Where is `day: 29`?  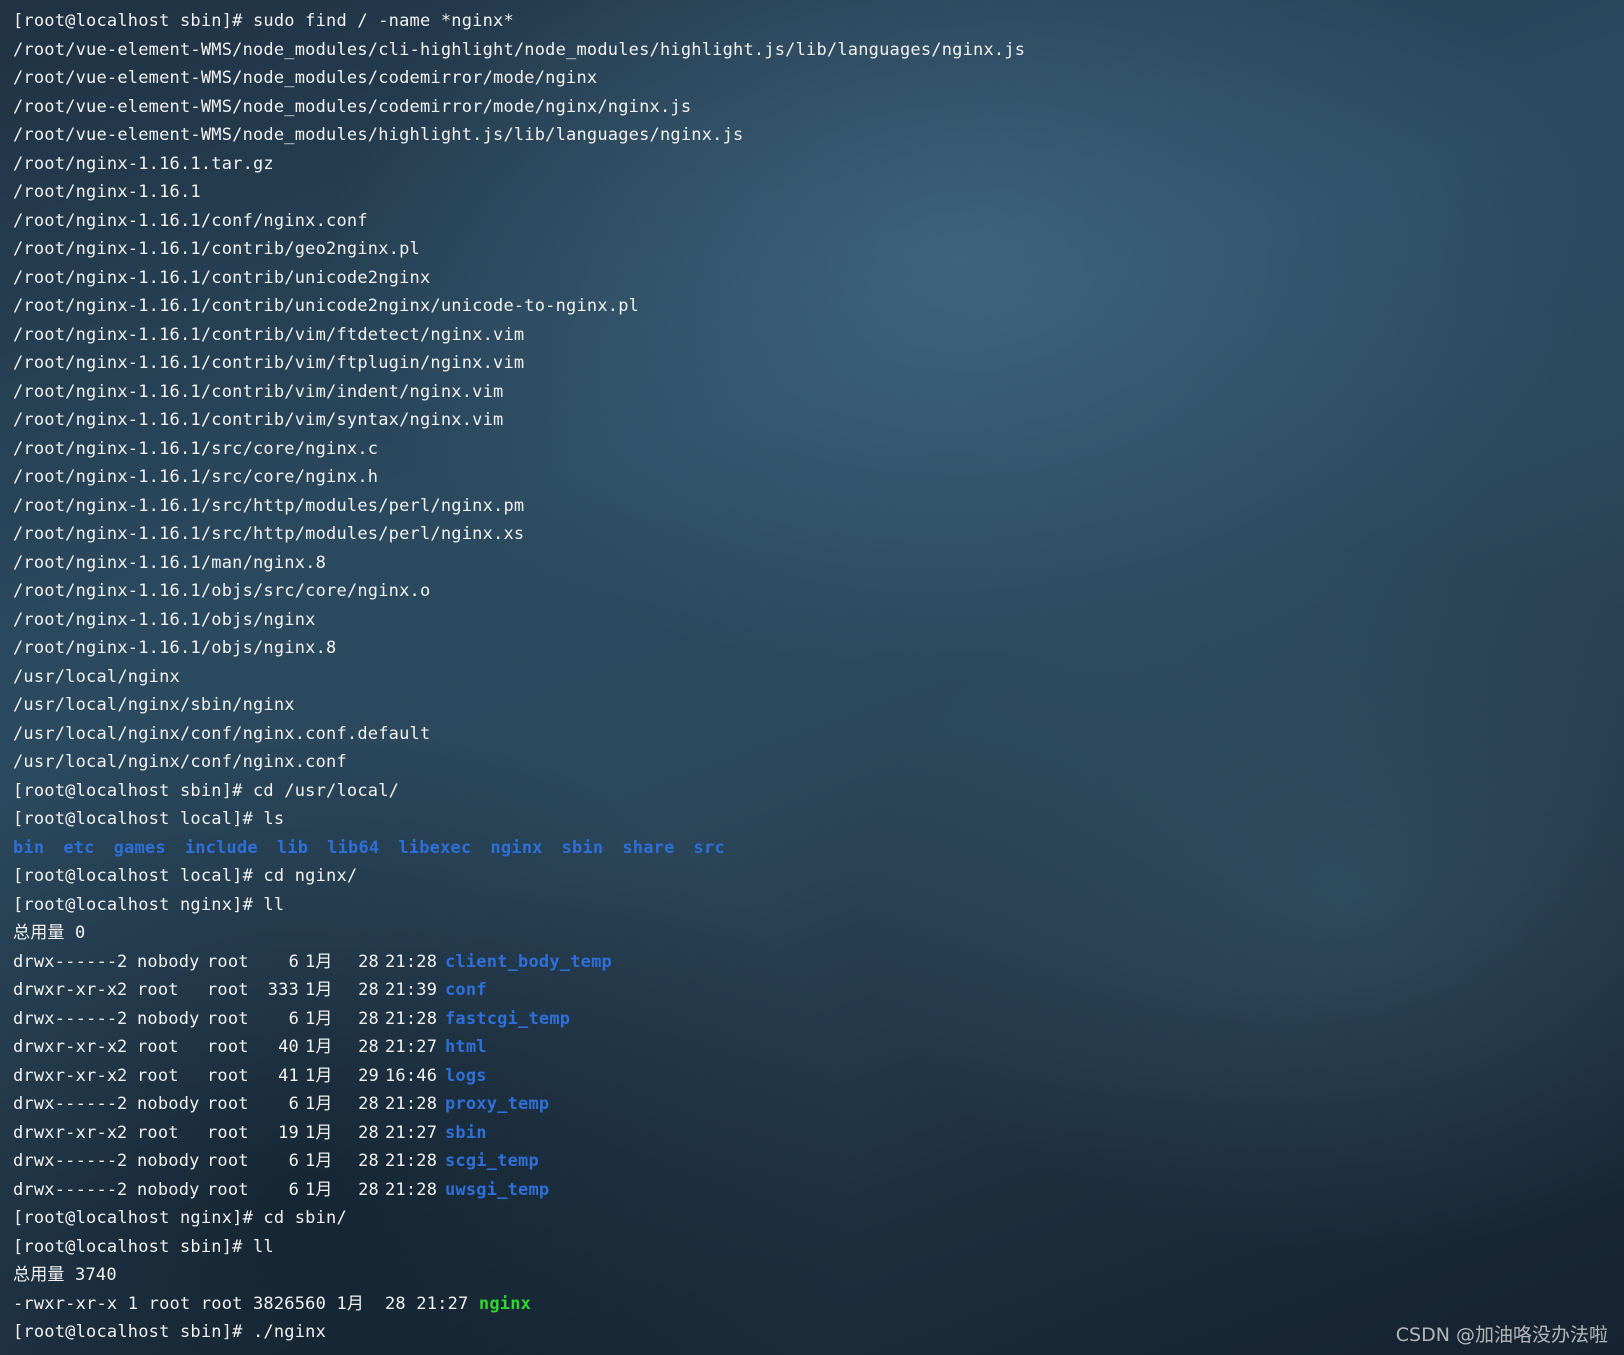 day: 29 is located at coordinates (368, 1075).